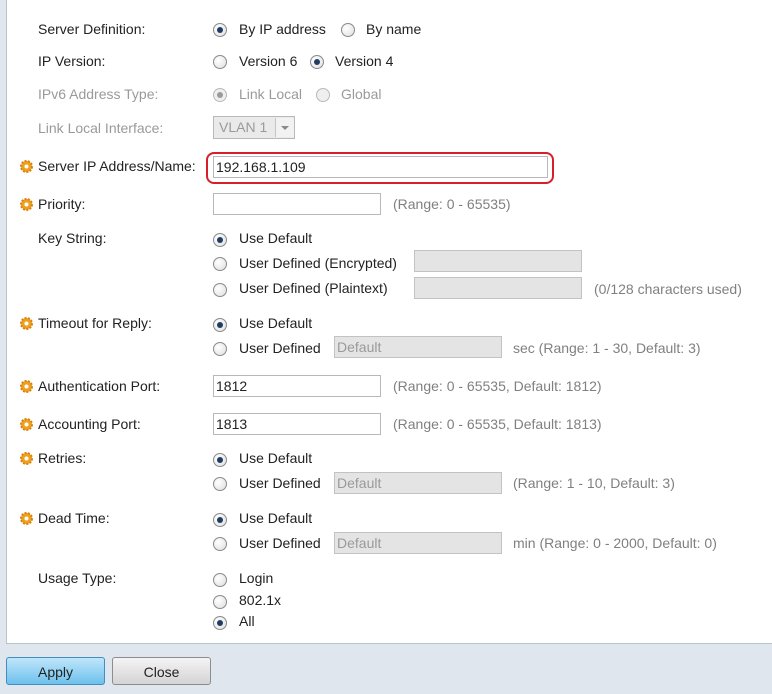  What do you see at coordinates (297, 424) in the screenshot?
I see `accounting-port-input: 1813` at bounding box center [297, 424].